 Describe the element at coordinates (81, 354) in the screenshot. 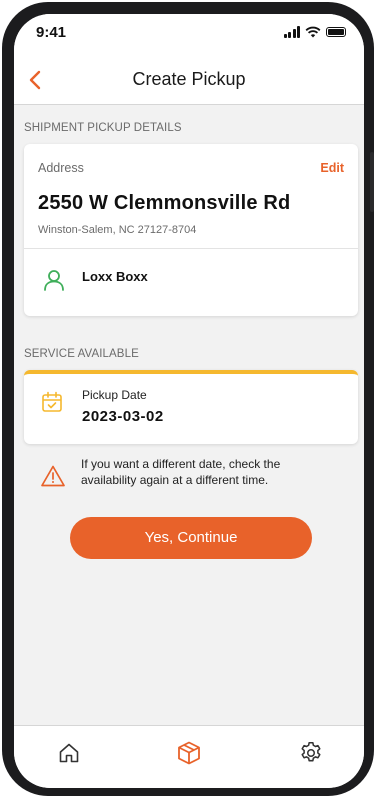

I see `service-section-label: SERVICE AVAILABLE` at that location.